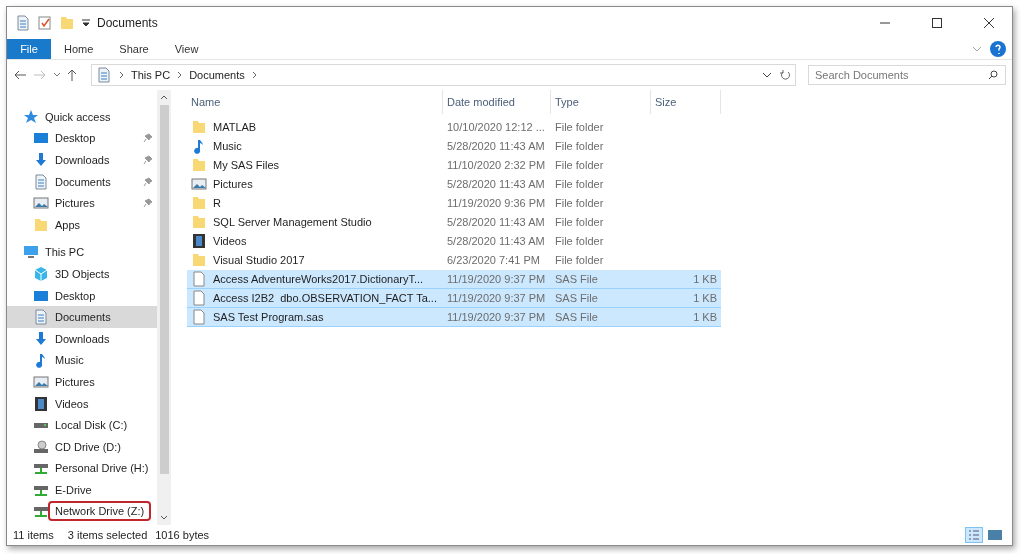 This screenshot has width=1021, height=554. What do you see at coordinates (41, 338) in the screenshot?
I see `download-icon` at bounding box center [41, 338].